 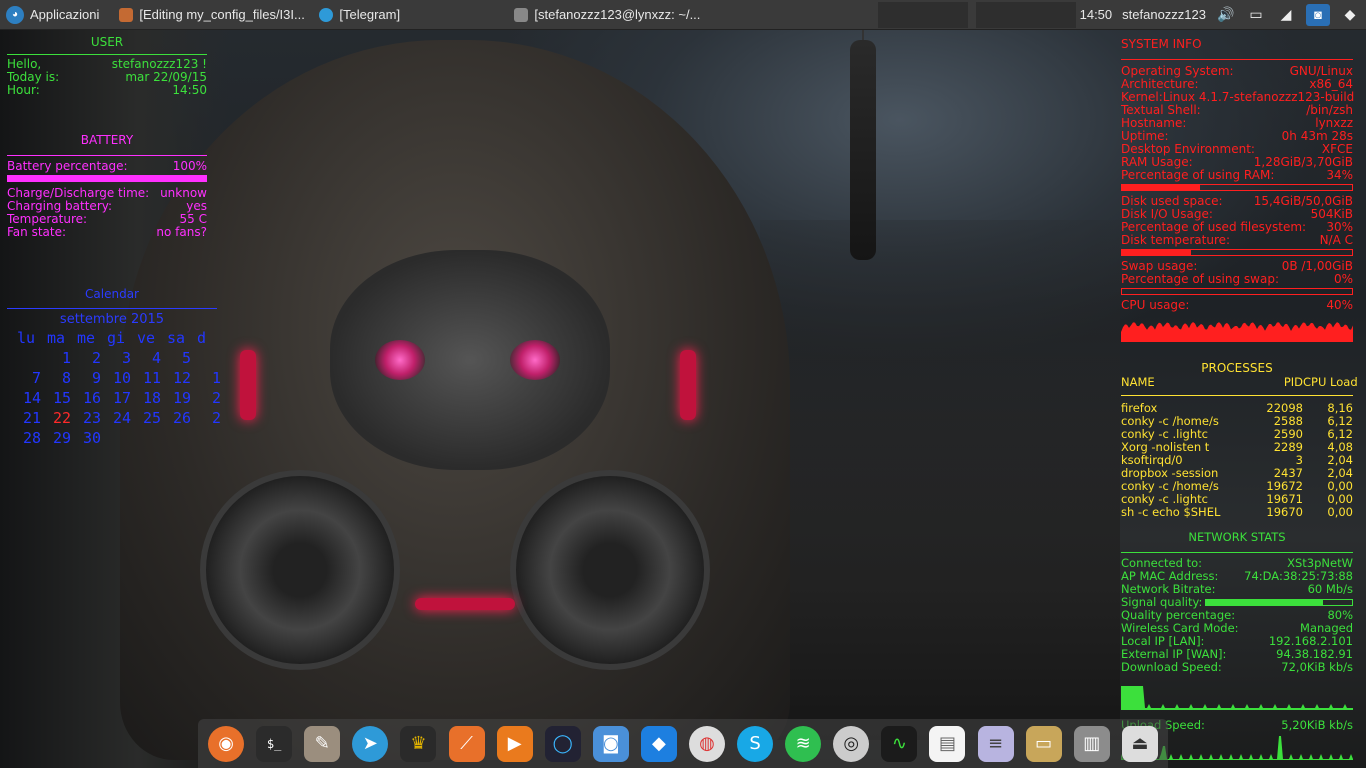 What do you see at coordinates (1043, 743) in the screenshot?
I see `folder-icon: ▭` at bounding box center [1043, 743].